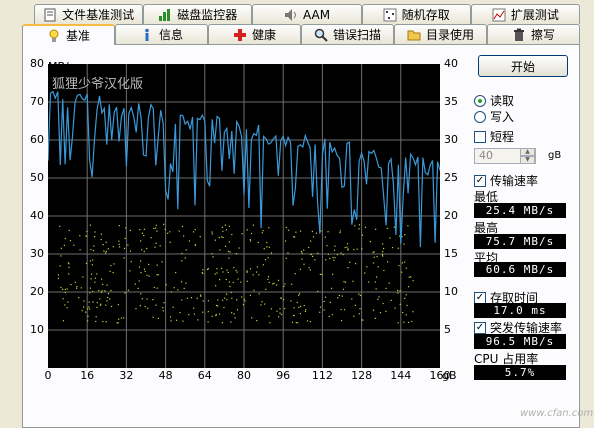  What do you see at coordinates (347, 34) in the screenshot?
I see `tab-error-scan: 错误扫描` at bounding box center [347, 34].